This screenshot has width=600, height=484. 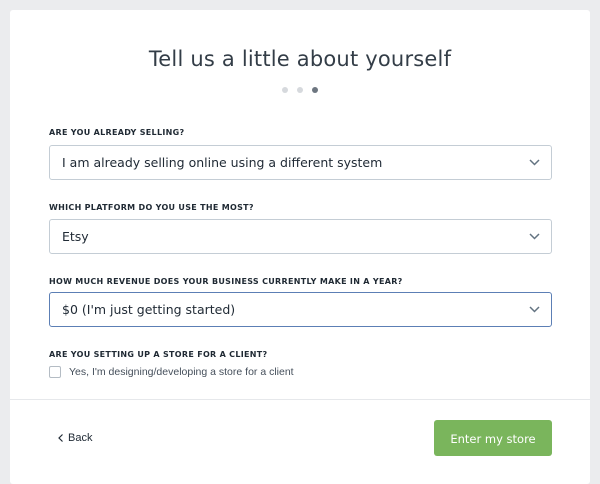 What do you see at coordinates (315, 90) in the screenshot?
I see `step-dot-3-active` at bounding box center [315, 90].